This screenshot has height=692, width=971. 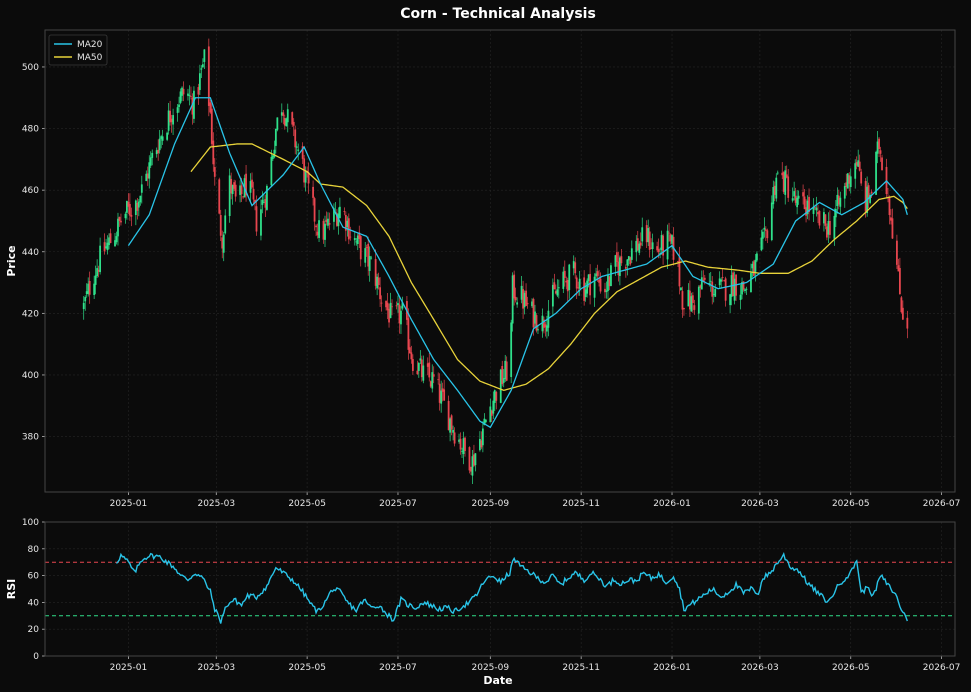 I want to click on price-y-tick-label: 460, so click(x=30, y=191).